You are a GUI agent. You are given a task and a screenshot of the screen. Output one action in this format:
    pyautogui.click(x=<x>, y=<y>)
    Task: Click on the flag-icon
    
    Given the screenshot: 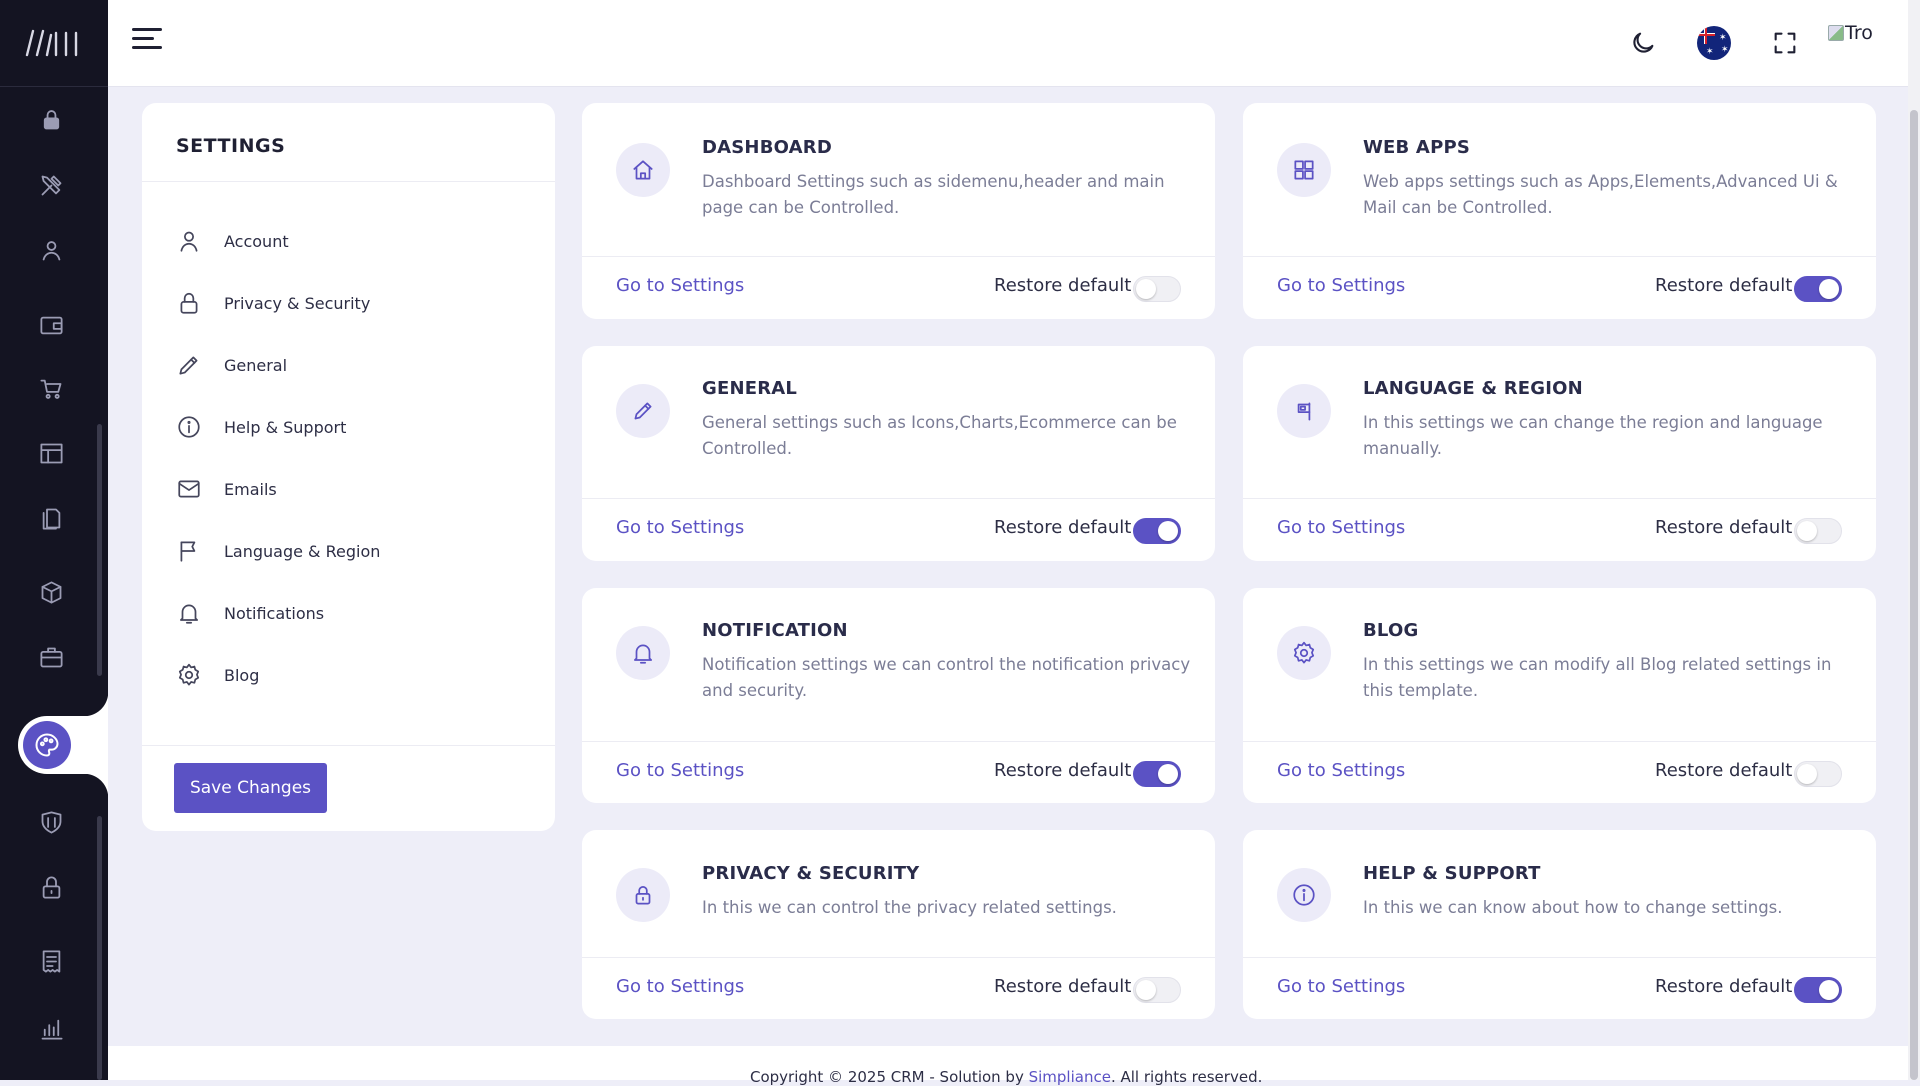 What is the action you would take?
    pyautogui.click(x=188, y=551)
    